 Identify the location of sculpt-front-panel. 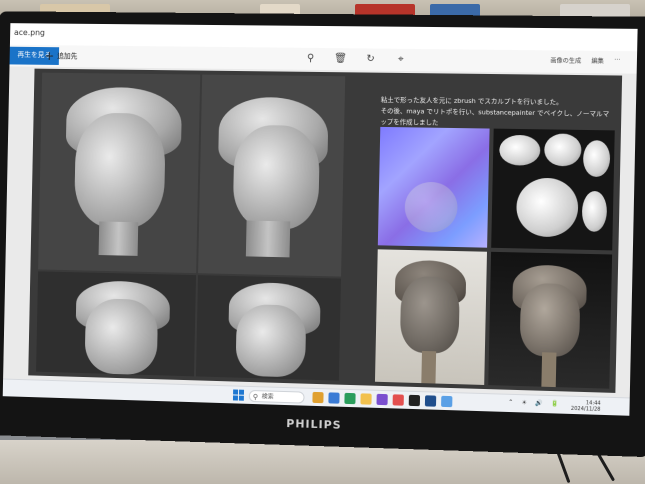
(119, 173).